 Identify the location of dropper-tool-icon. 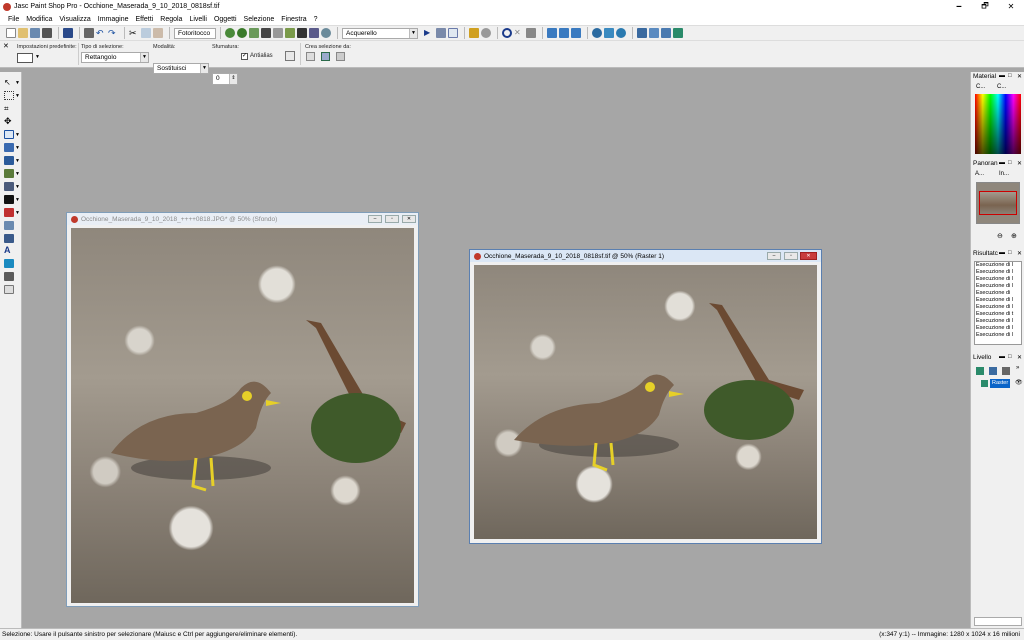
(9, 147).